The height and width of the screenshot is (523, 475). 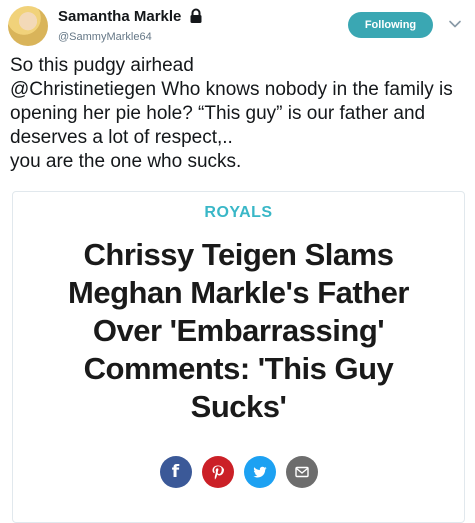 What do you see at coordinates (238, 473) in the screenshot?
I see `share-buttons: f` at bounding box center [238, 473].